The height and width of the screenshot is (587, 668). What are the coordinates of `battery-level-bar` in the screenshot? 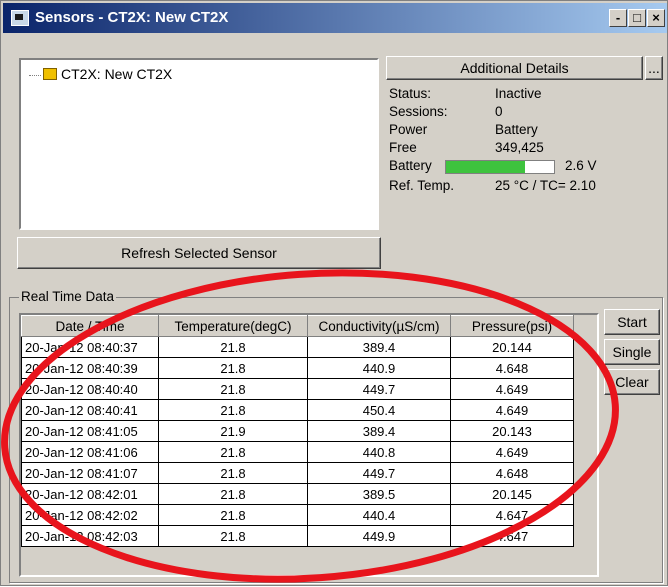 It's located at (500, 167).